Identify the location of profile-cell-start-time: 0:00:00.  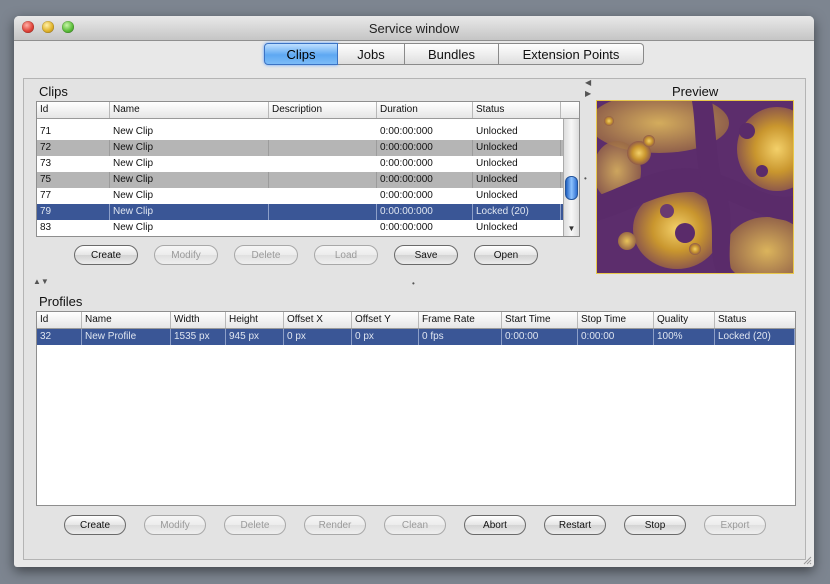
(540, 337).